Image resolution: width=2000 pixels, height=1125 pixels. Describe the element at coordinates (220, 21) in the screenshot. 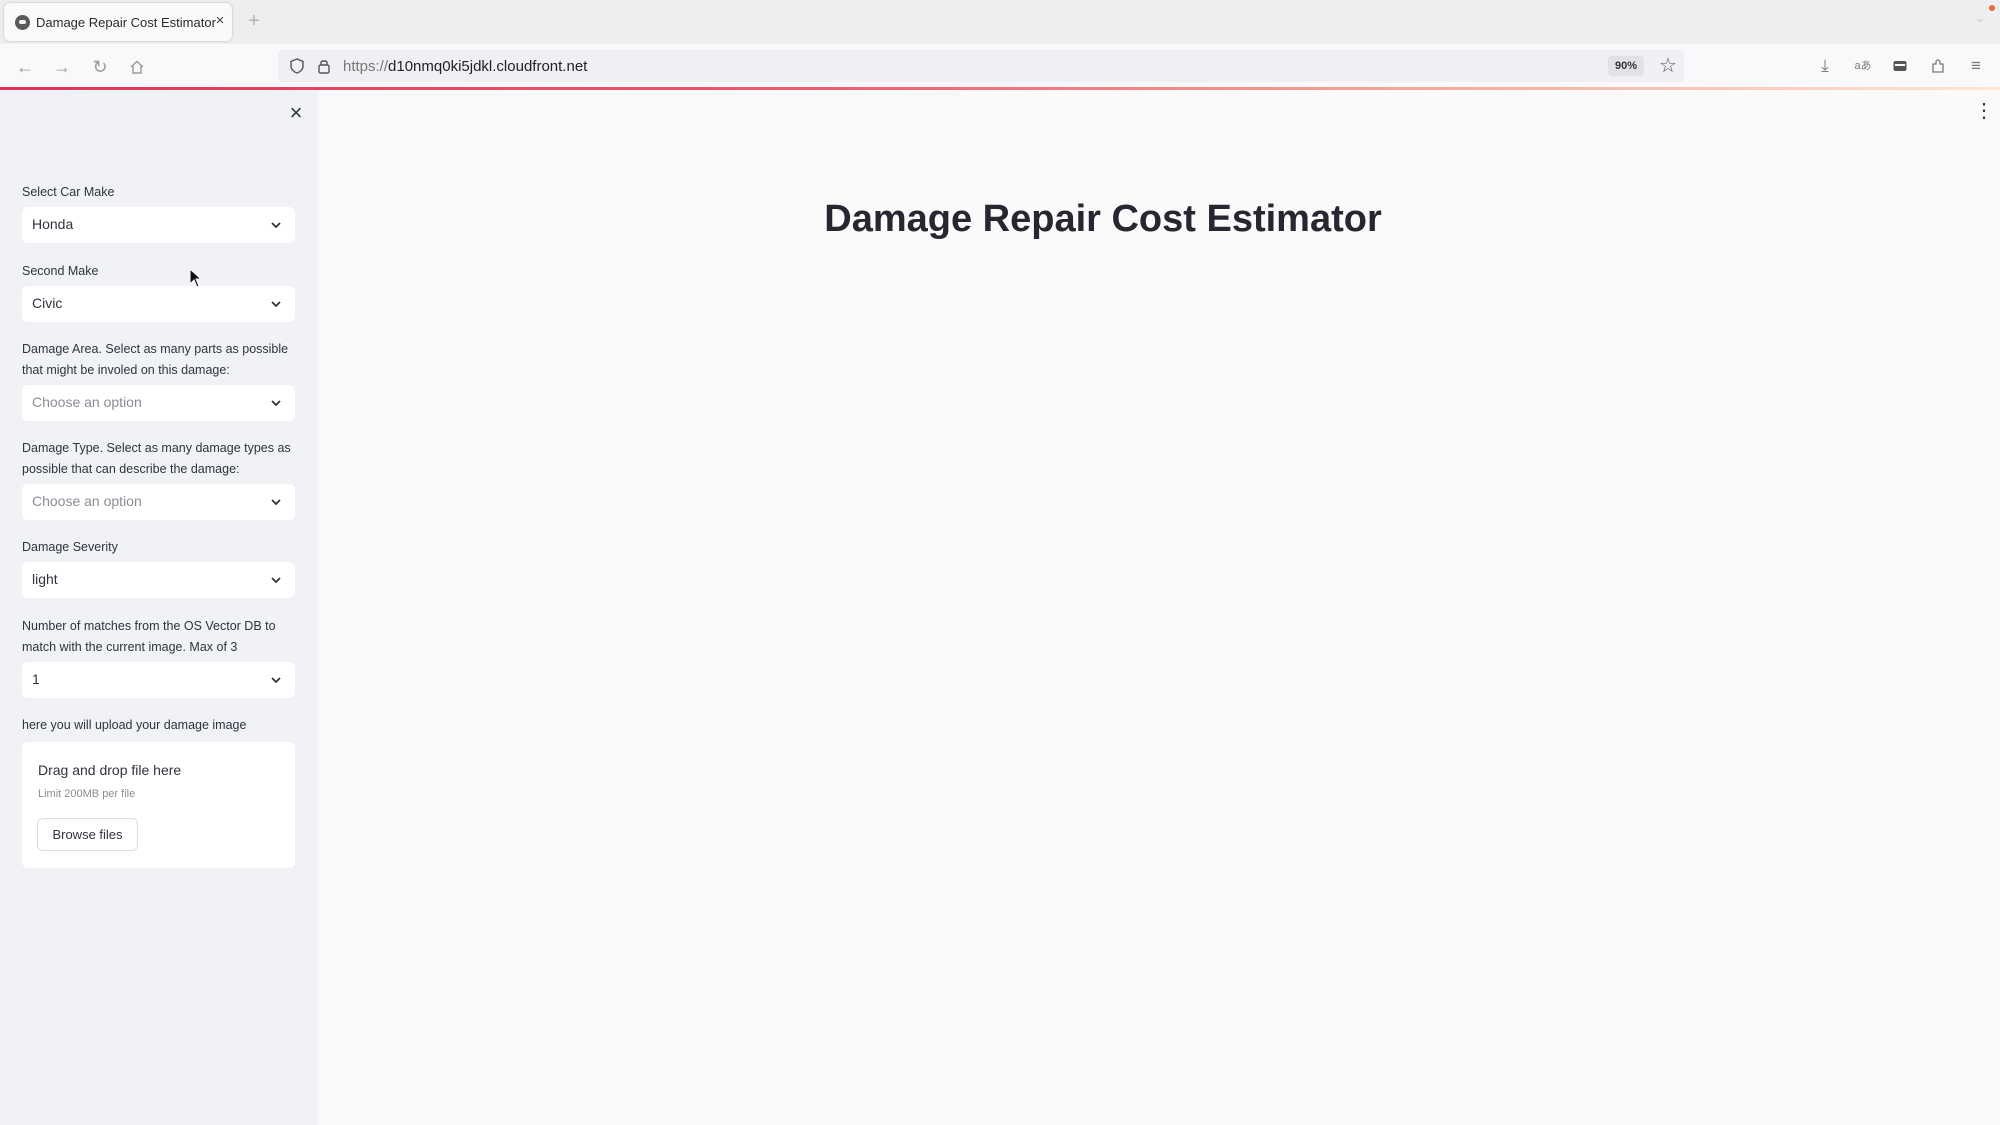

I see `tab-close-button: ×` at that location.